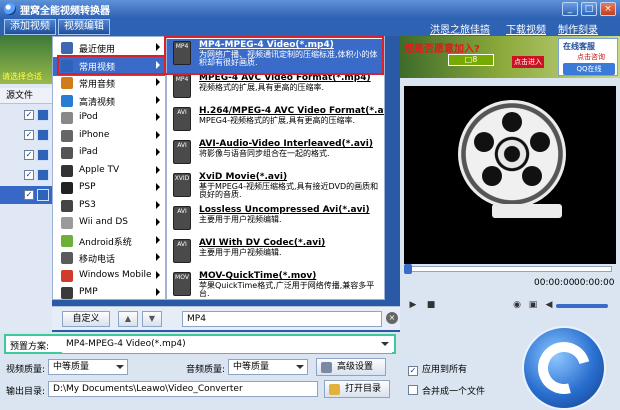 The height and width of the screenshot is (410, 620). I want to click on edit-video-button: 视频编辑, so click(84, 27).